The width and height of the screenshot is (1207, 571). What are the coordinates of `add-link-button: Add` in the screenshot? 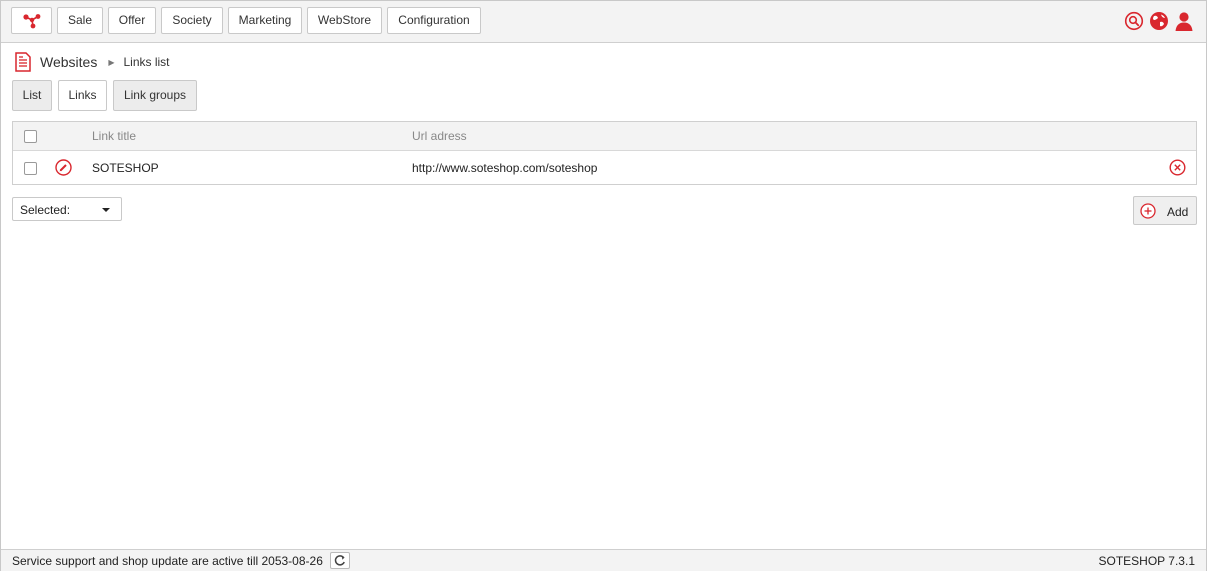 It's located at (1165, 210).